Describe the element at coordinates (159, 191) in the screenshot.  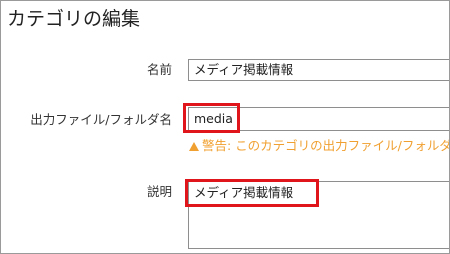
I see `description-label: 説明` at that location.